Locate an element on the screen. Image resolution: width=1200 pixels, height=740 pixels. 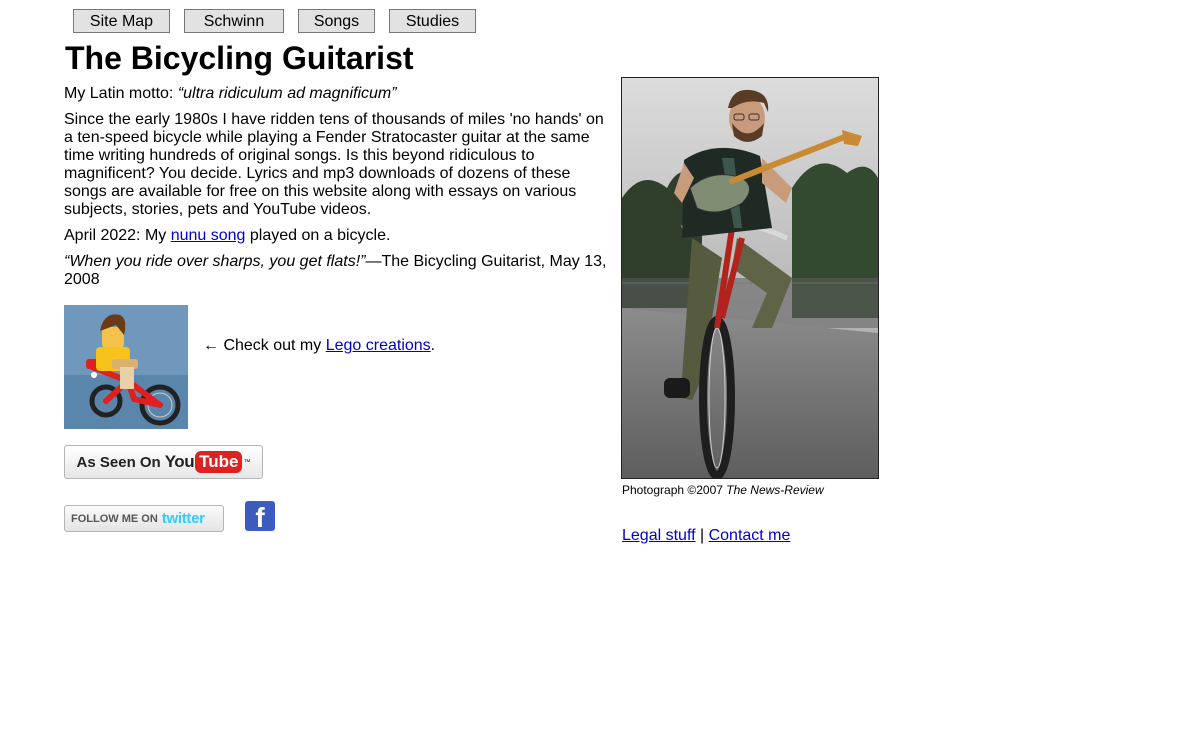
lego-creations-link: Lego creations is located at coordinates (378, 345).